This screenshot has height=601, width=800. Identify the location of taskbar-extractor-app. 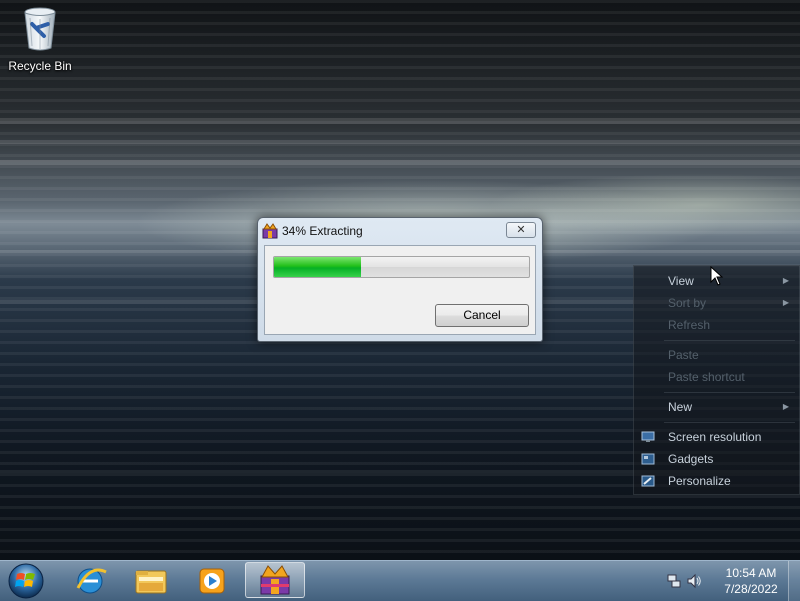
(275, 580).